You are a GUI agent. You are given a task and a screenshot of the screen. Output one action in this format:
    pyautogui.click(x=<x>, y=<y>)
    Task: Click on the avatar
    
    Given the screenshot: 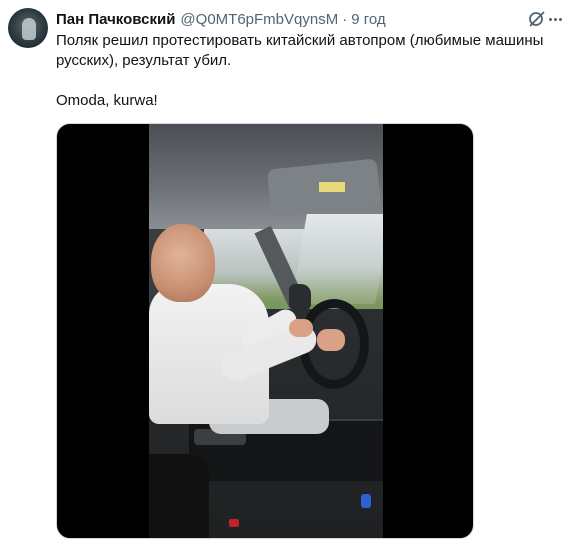 What is the action you would take?
    pyautogui.click(x=28, y=28)
    